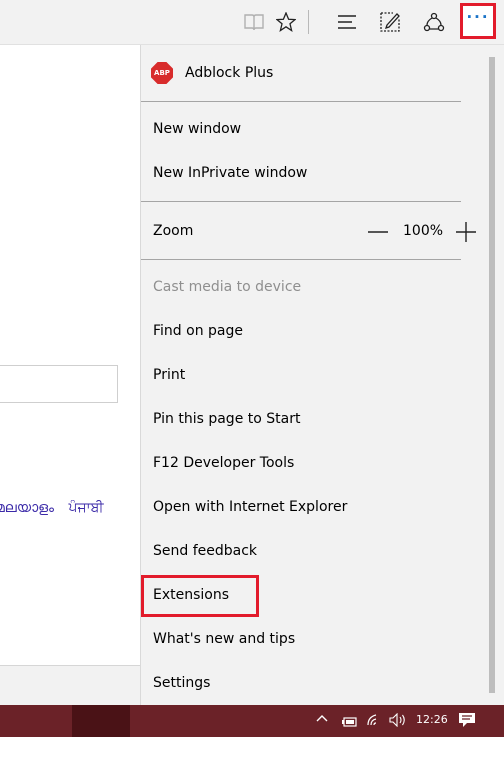  I want to click on menu-item-whats-new: What's new and tips, so click(224, 639).